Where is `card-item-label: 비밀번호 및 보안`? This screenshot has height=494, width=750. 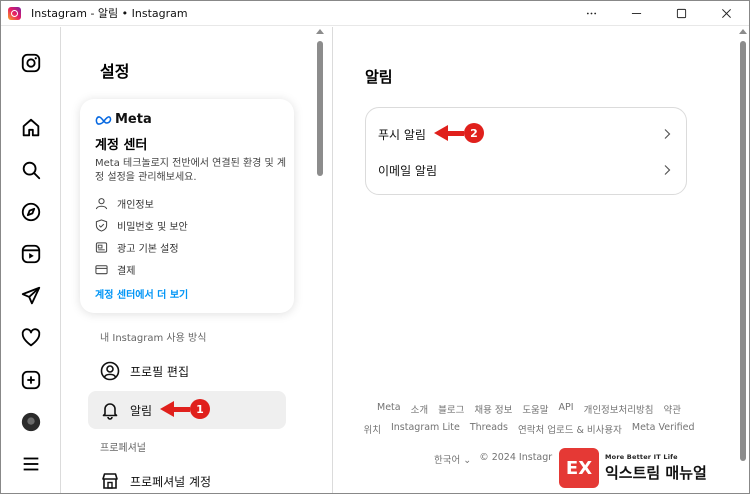
card-item-label: 비밀번호 및 보안 is located at coordinates (152, 227).